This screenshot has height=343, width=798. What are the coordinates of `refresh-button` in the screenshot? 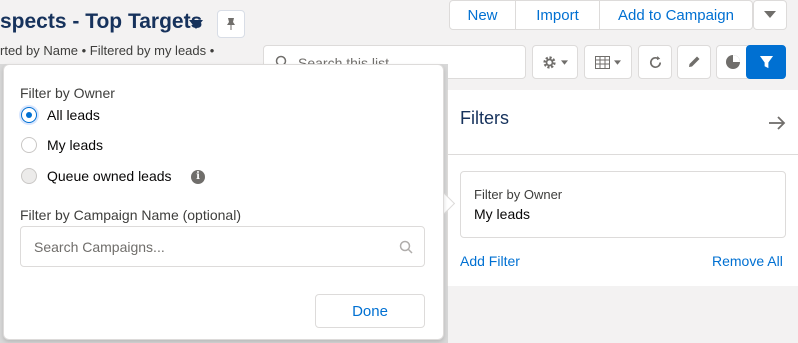 It's located at (655, 62).